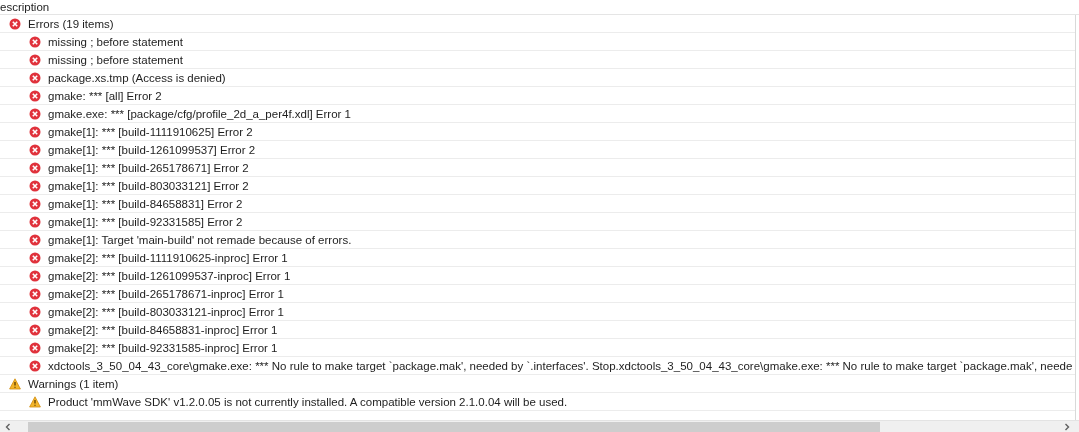 This screenshot has width=1079, height=432. I want to click on problem-text: gmake.exe: *** [package/cfg/profile_2d_a_per4f.xdl] Error 1, so click(199, 113).